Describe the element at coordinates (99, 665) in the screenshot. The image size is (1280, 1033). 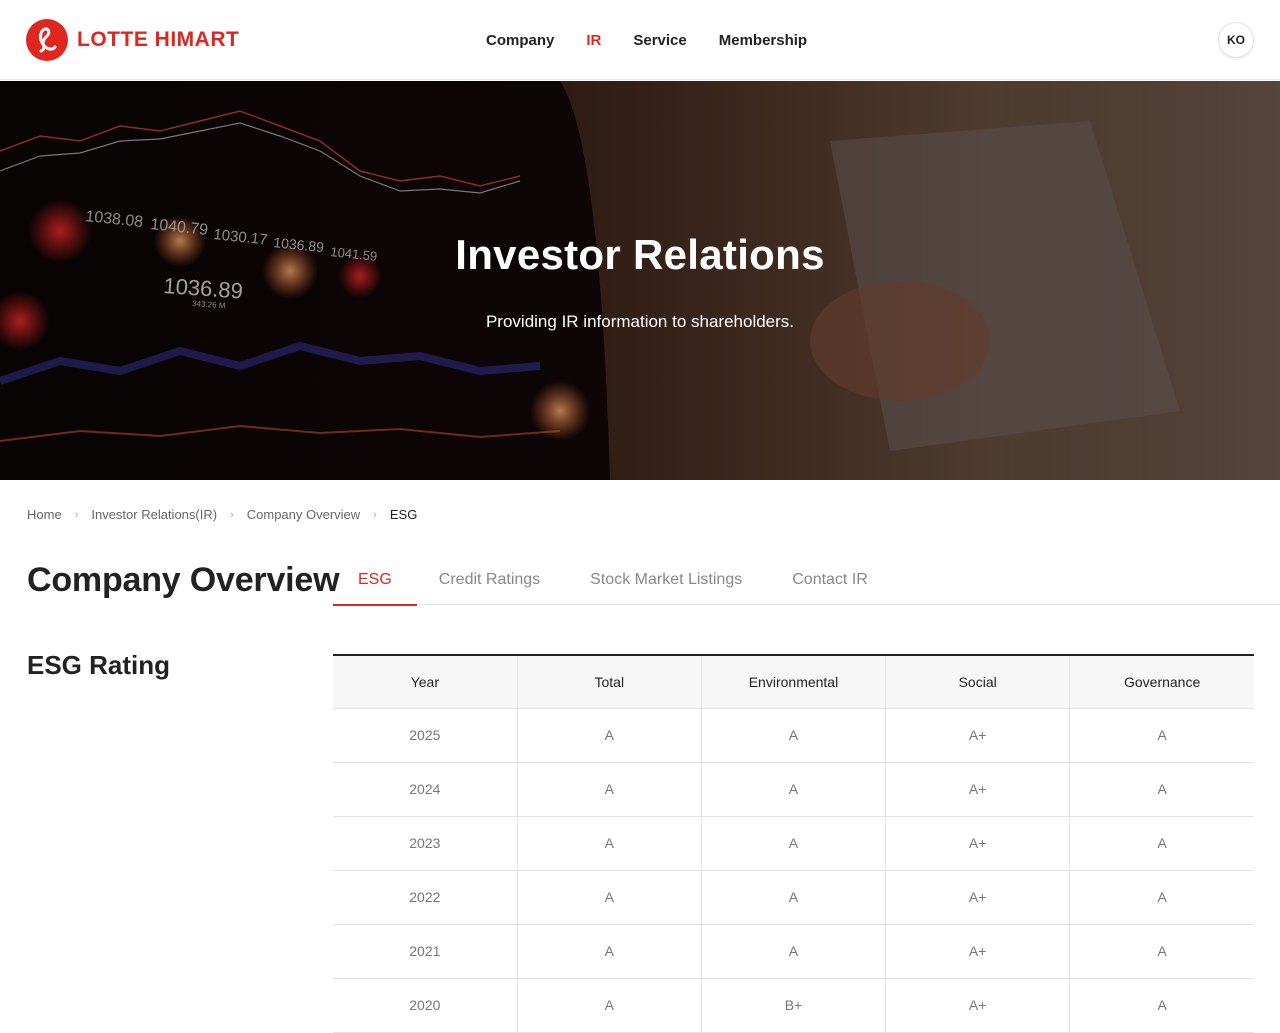
I see `esg-rating-heading: ESG Rating` at that location.